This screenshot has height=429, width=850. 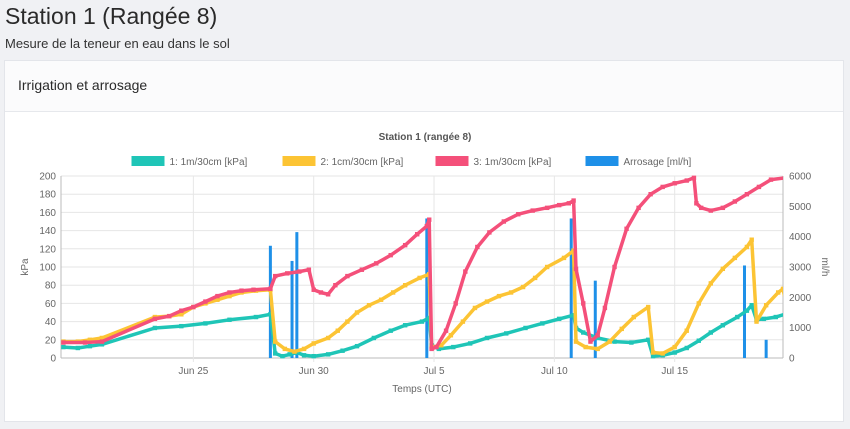 I want to click on legend-label: Arrosage [ml/h], so click(x=658, y=162).